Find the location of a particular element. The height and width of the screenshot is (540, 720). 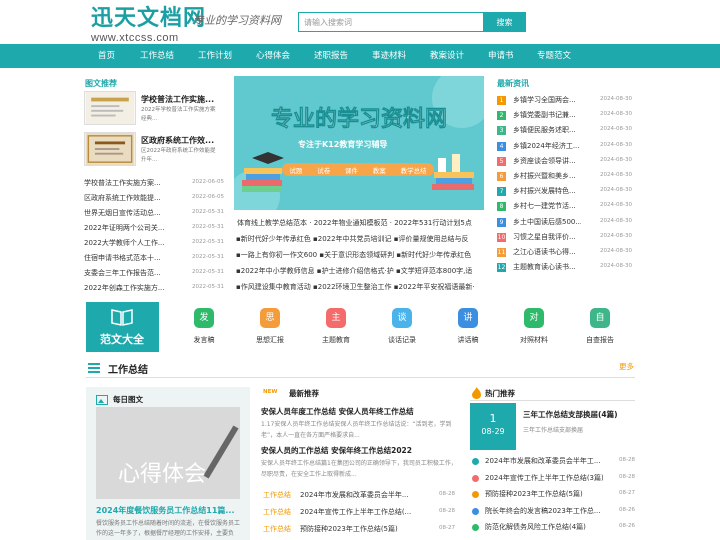

link: 体育线上教学总结范本 is located at coordinates (272, 223).